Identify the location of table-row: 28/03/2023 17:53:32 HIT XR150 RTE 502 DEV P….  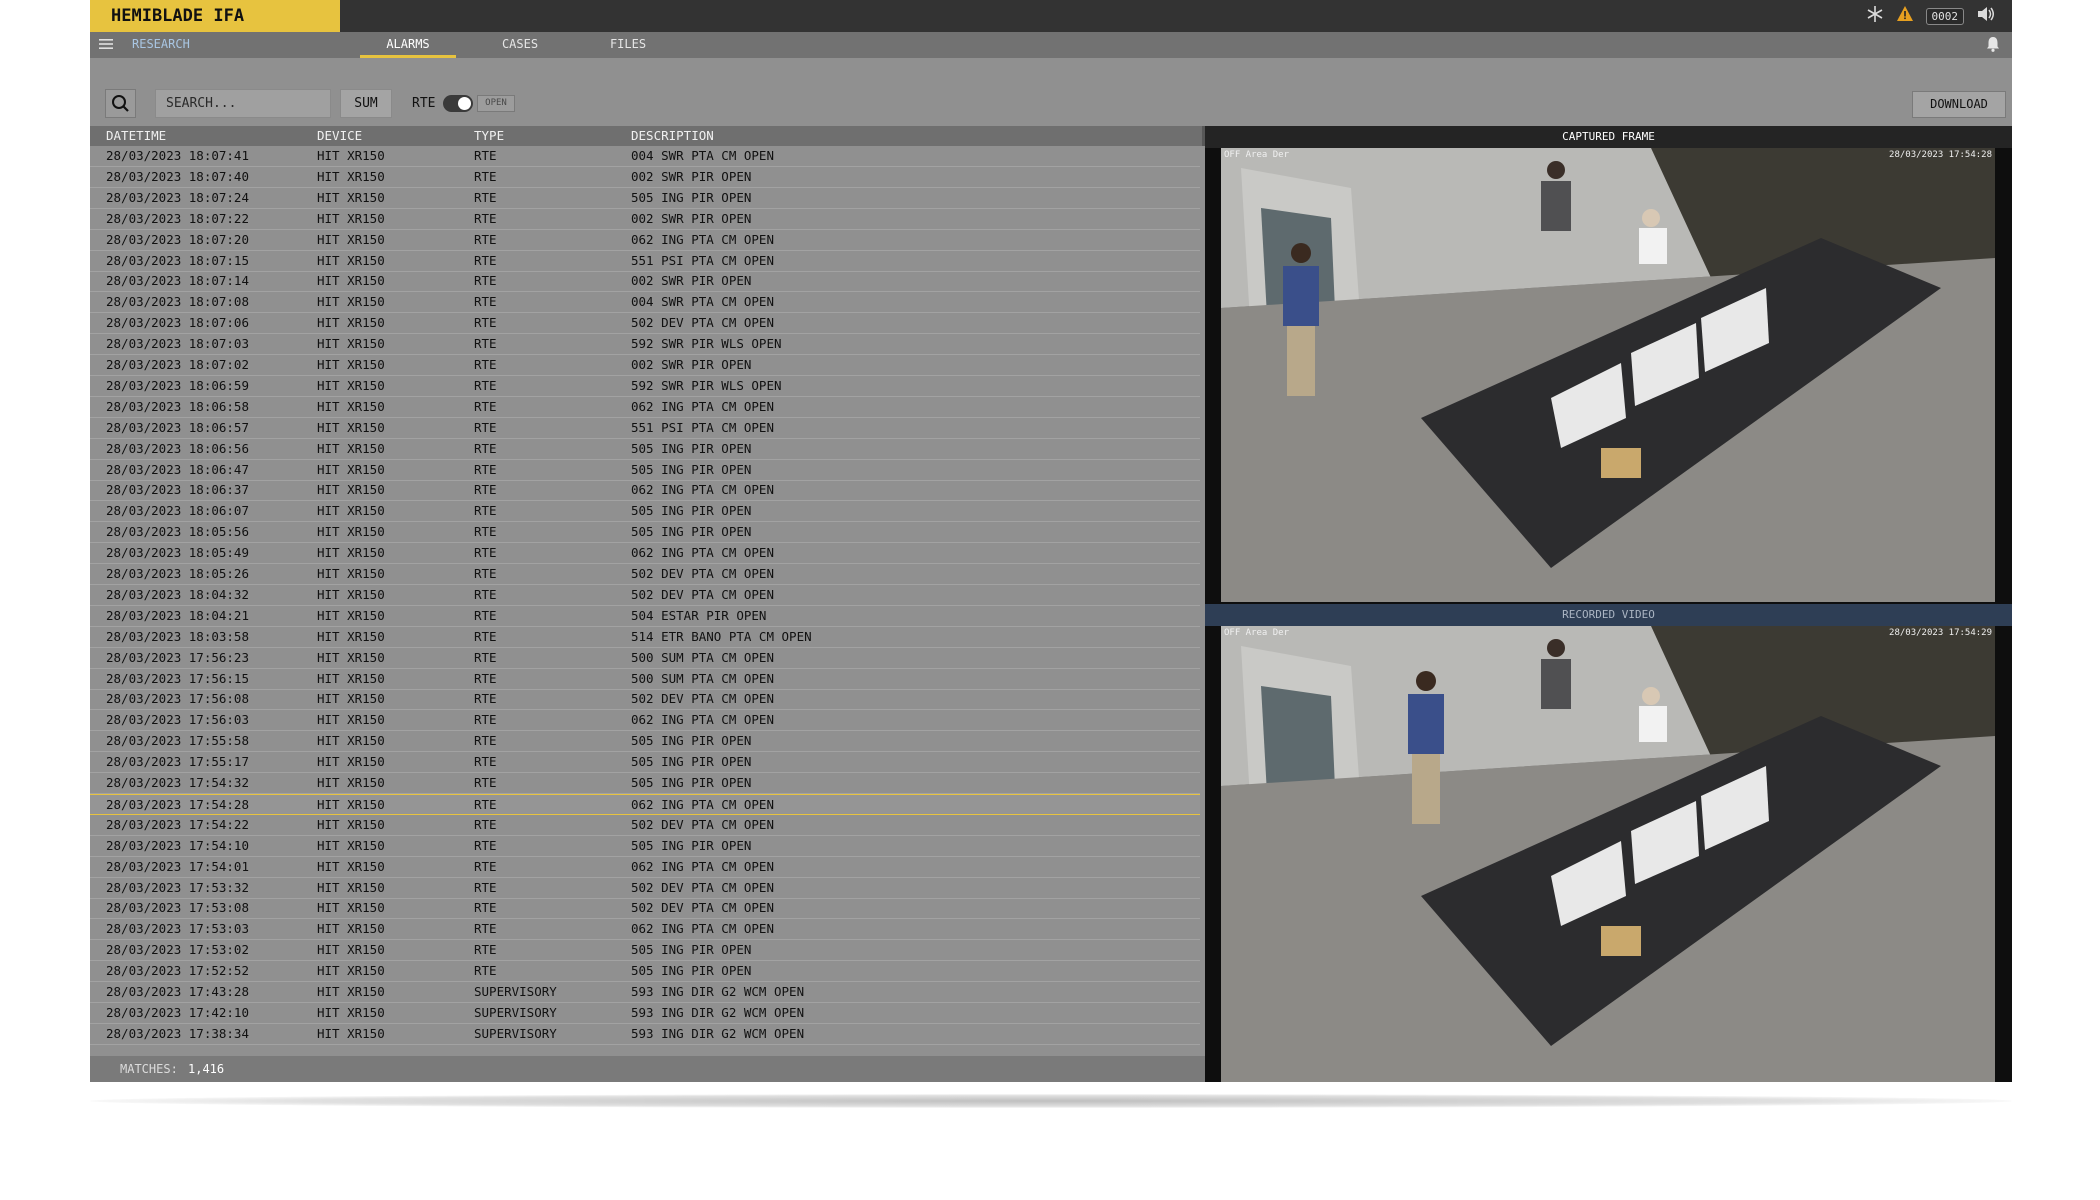
(645, 888).